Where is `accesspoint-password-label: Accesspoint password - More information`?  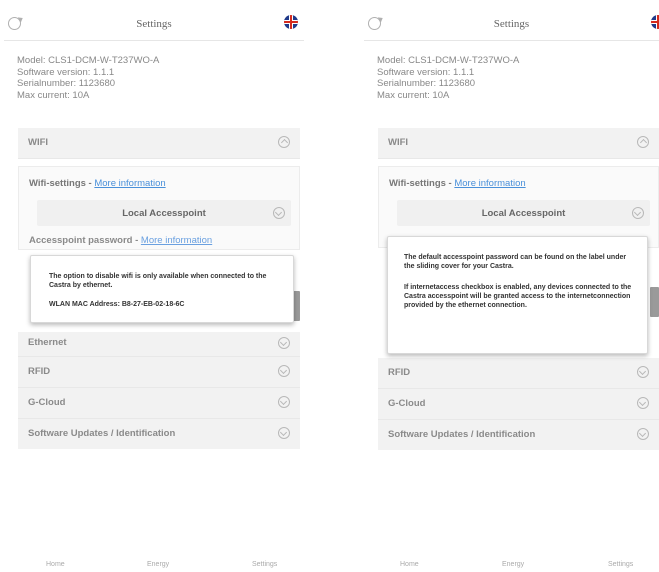 accesspoint-password-label: Accesspoint password - More information is located at coordinates (120, 240).